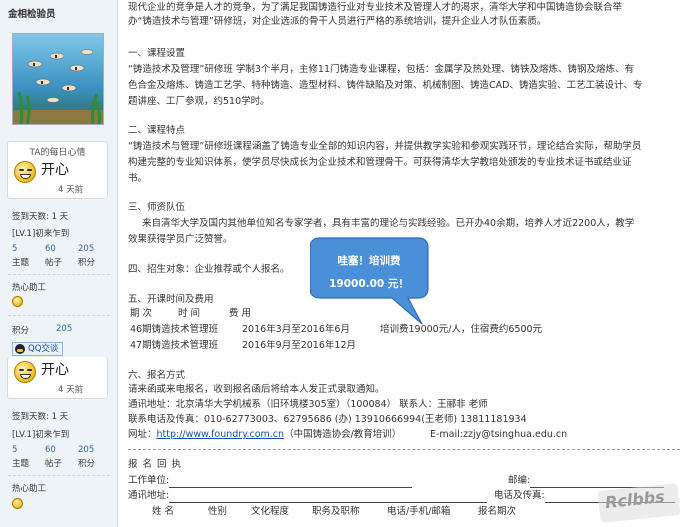  I want to click on form-col-gender: 性别, so click(218, 511).